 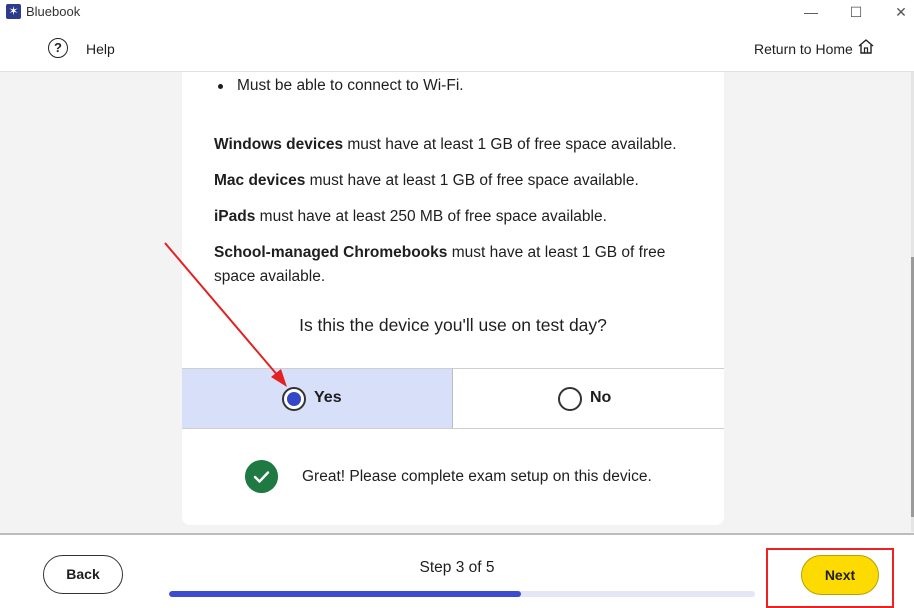 What do you see at coordinates (279, 144) in the screenshot?
I see `device-name: Windows devices` at bounding box center [279, 144].